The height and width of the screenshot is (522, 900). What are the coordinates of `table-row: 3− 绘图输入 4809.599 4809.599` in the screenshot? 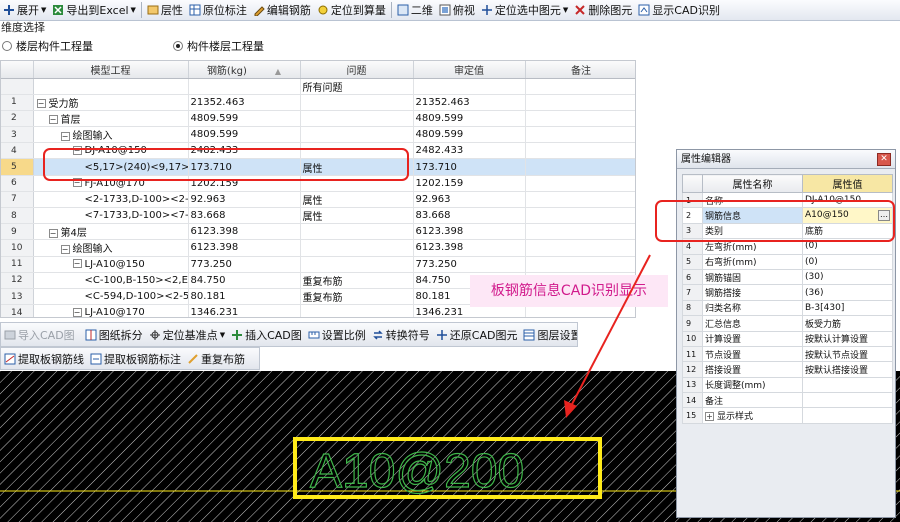 It's located at (318, 135).